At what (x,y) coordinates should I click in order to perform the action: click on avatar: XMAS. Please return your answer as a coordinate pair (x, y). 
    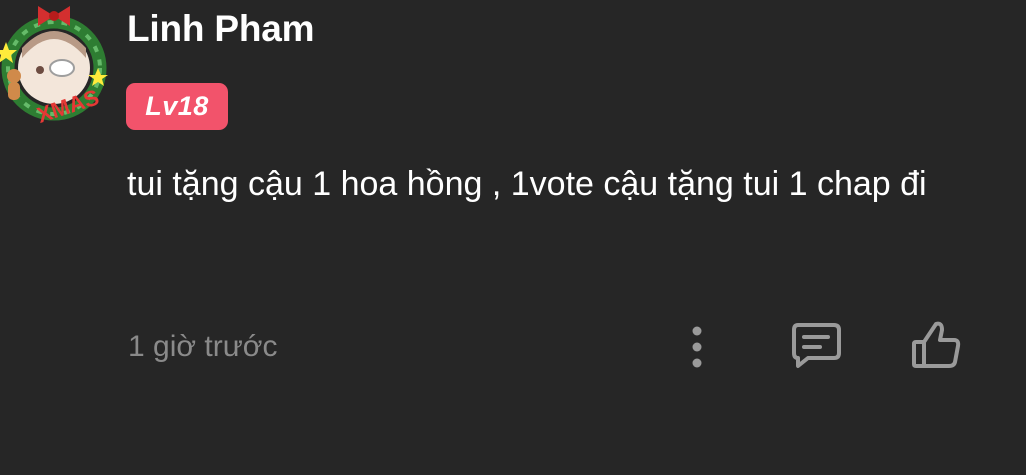
    Looking at the image, I should click on (56, 66).